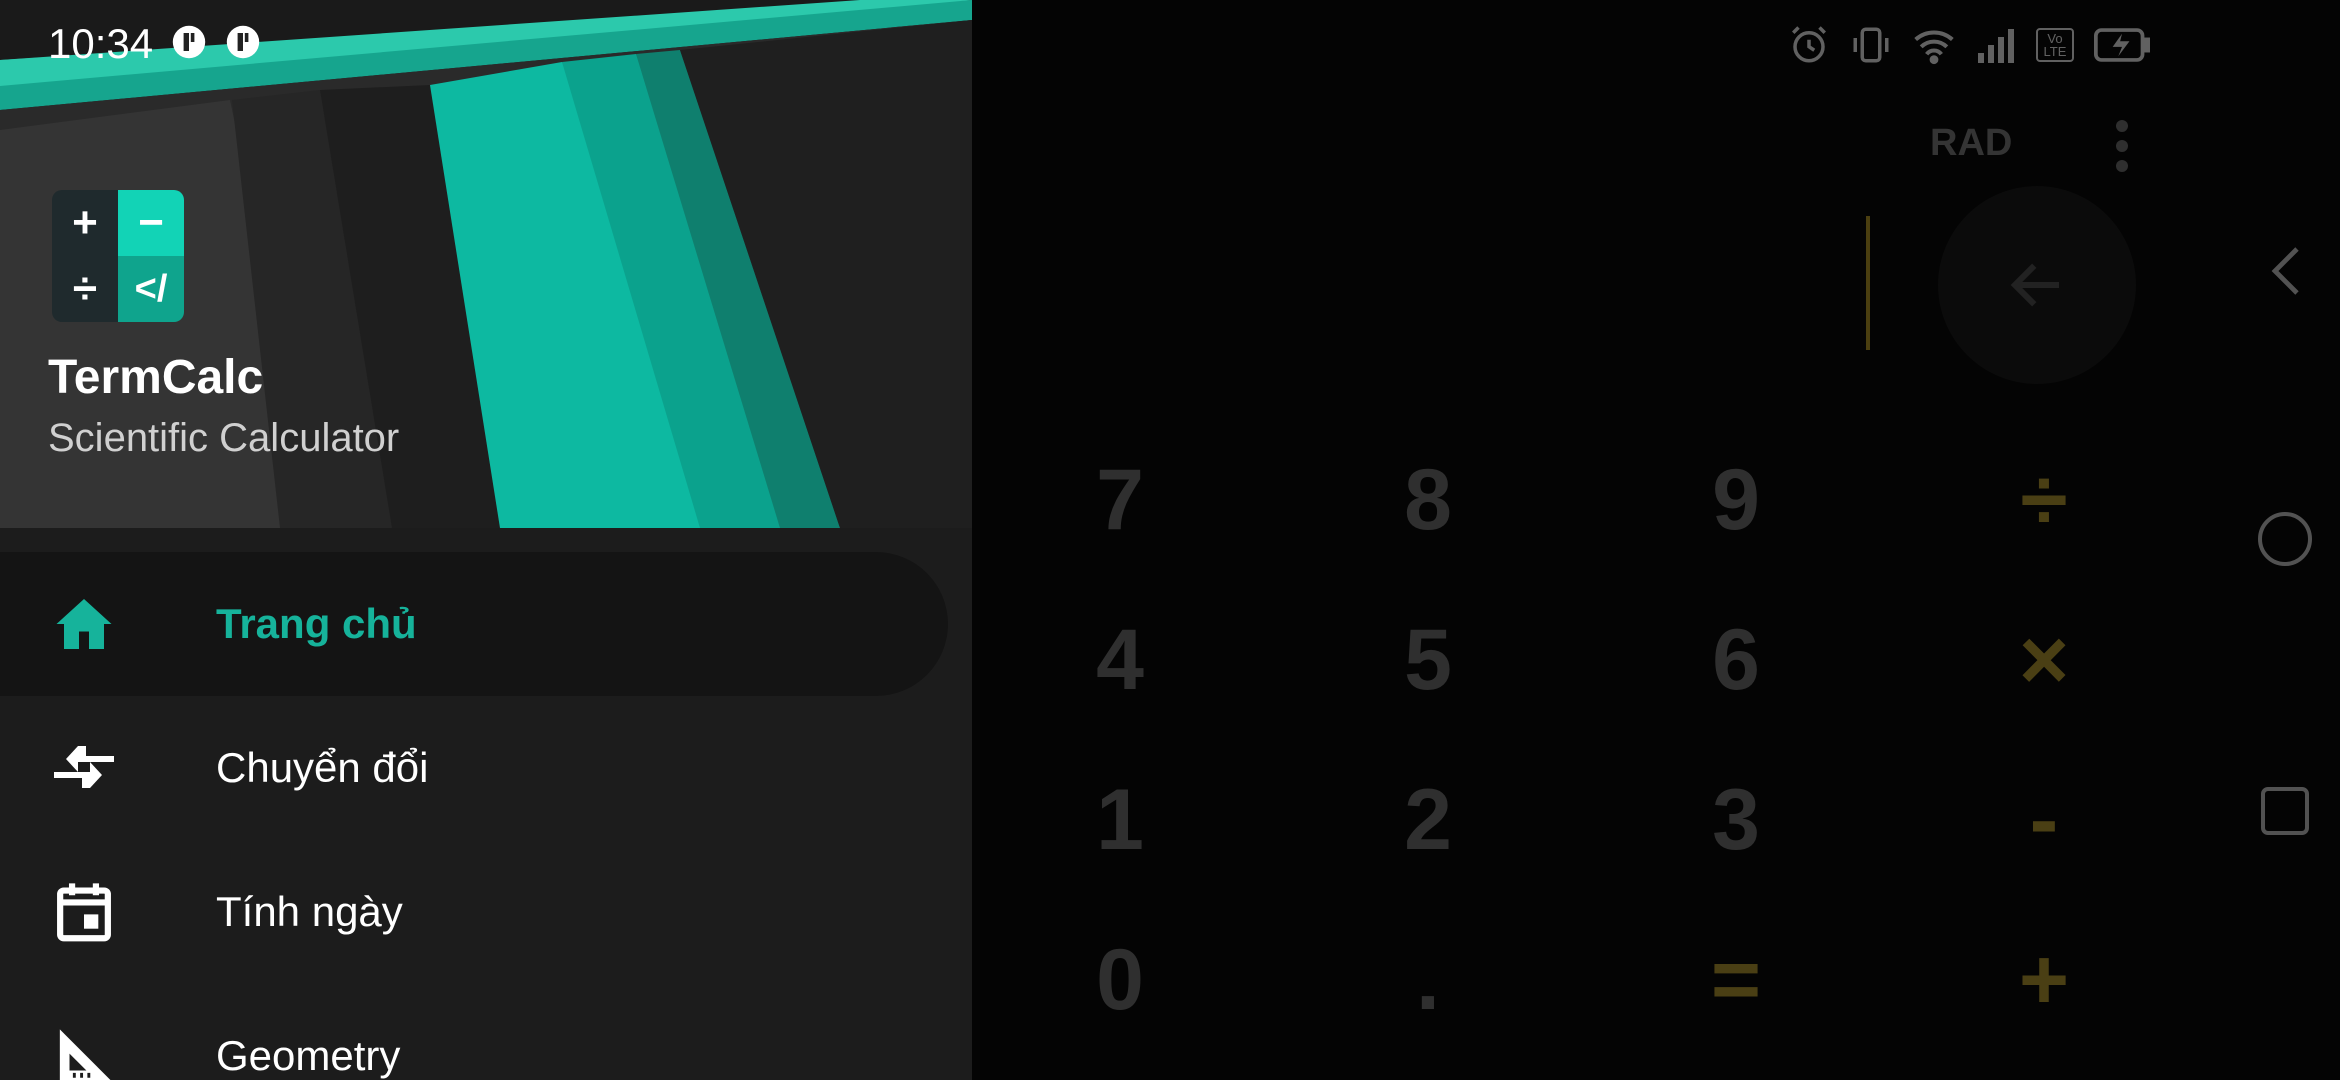  I want to click on nav-back-button, so click(2285, 271).